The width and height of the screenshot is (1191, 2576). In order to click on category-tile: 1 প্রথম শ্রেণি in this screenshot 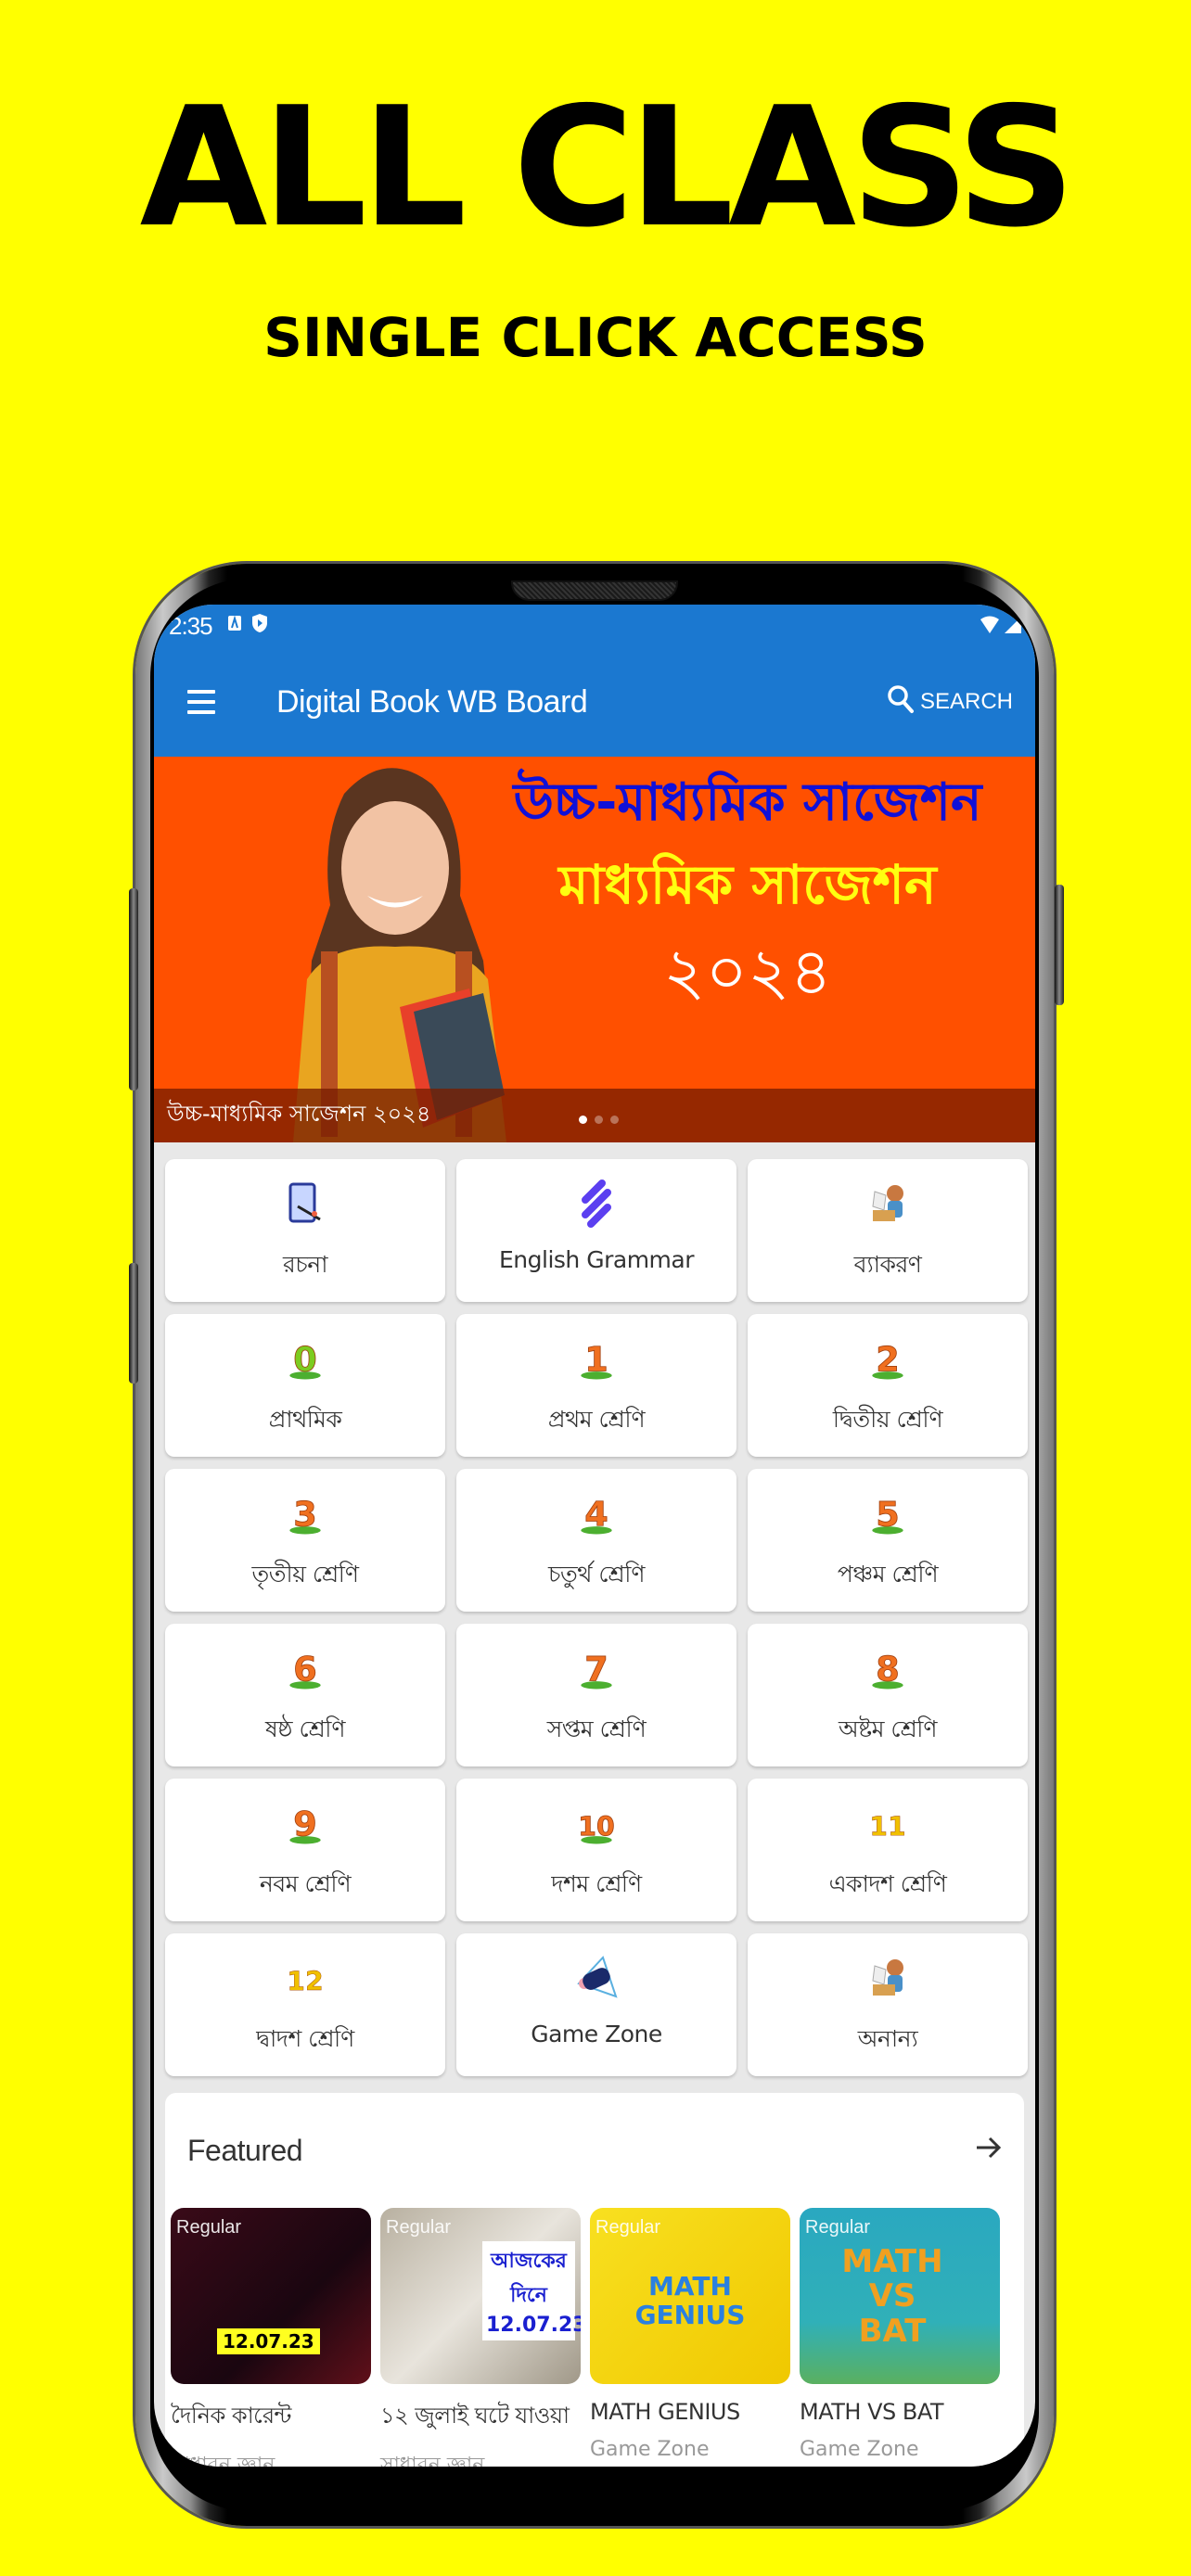, I will do `click(596, 1385)`.